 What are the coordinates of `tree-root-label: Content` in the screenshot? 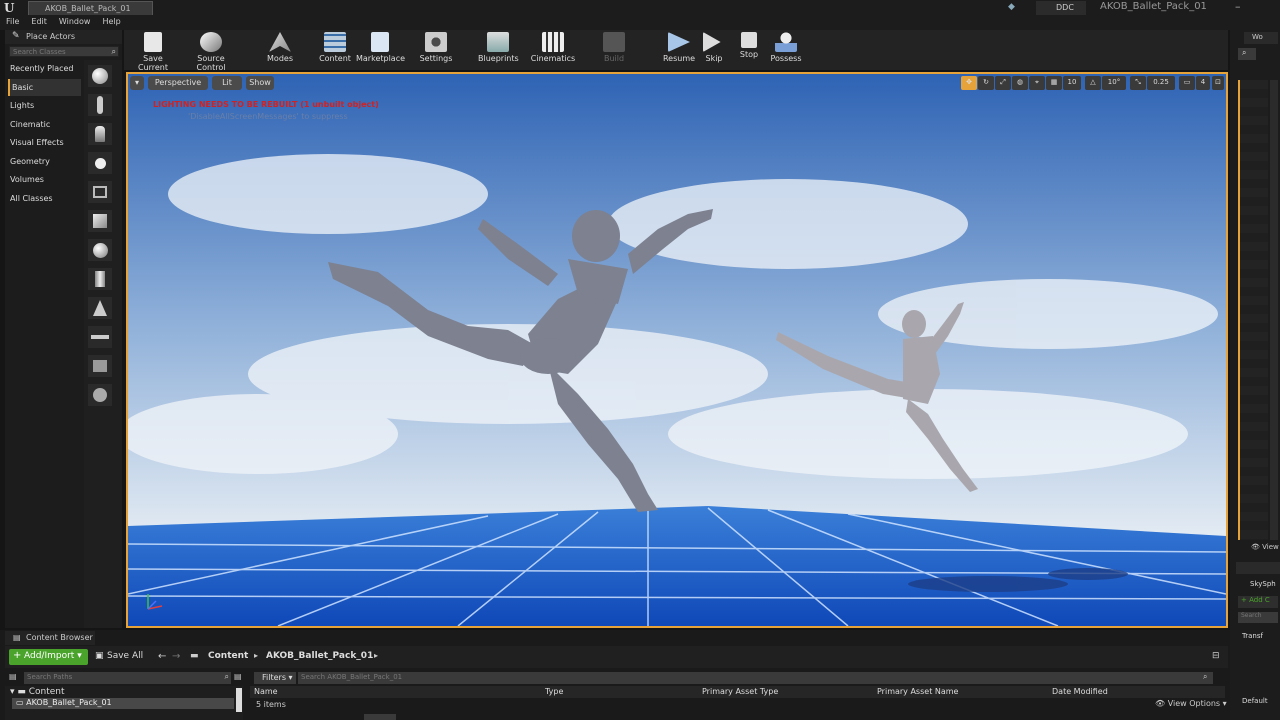 It's located at (46, 692).